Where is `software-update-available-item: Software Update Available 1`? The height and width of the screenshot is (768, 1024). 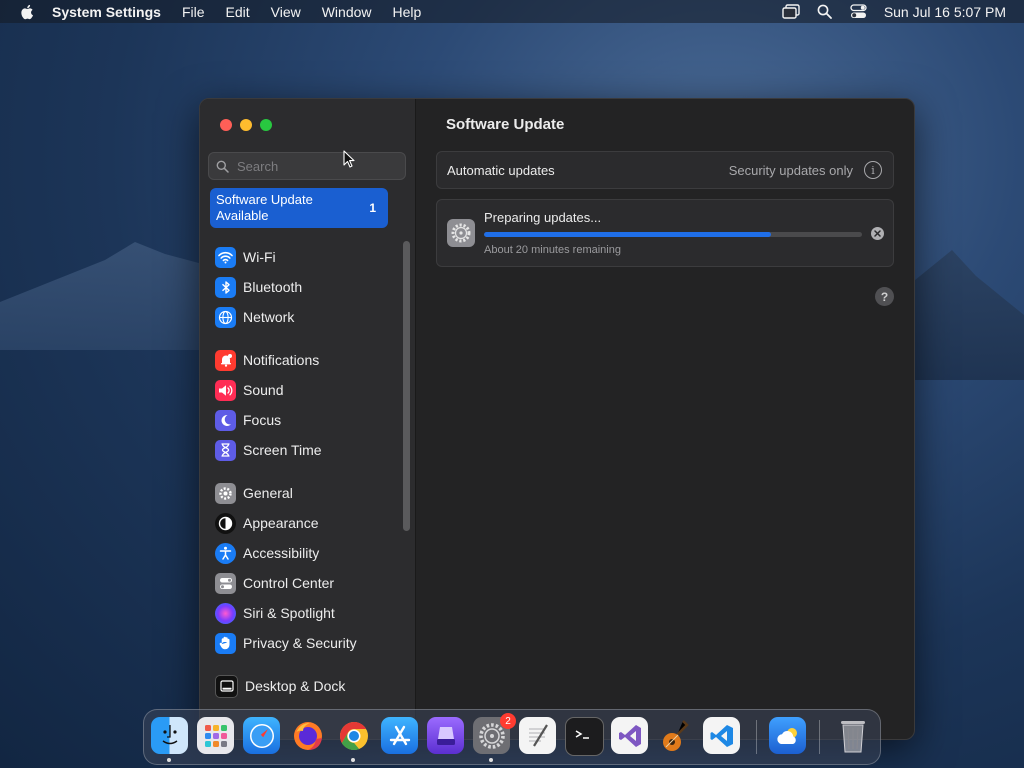 software-update-available-item: Software Update Available 1 is located at coordinates (299, 208).